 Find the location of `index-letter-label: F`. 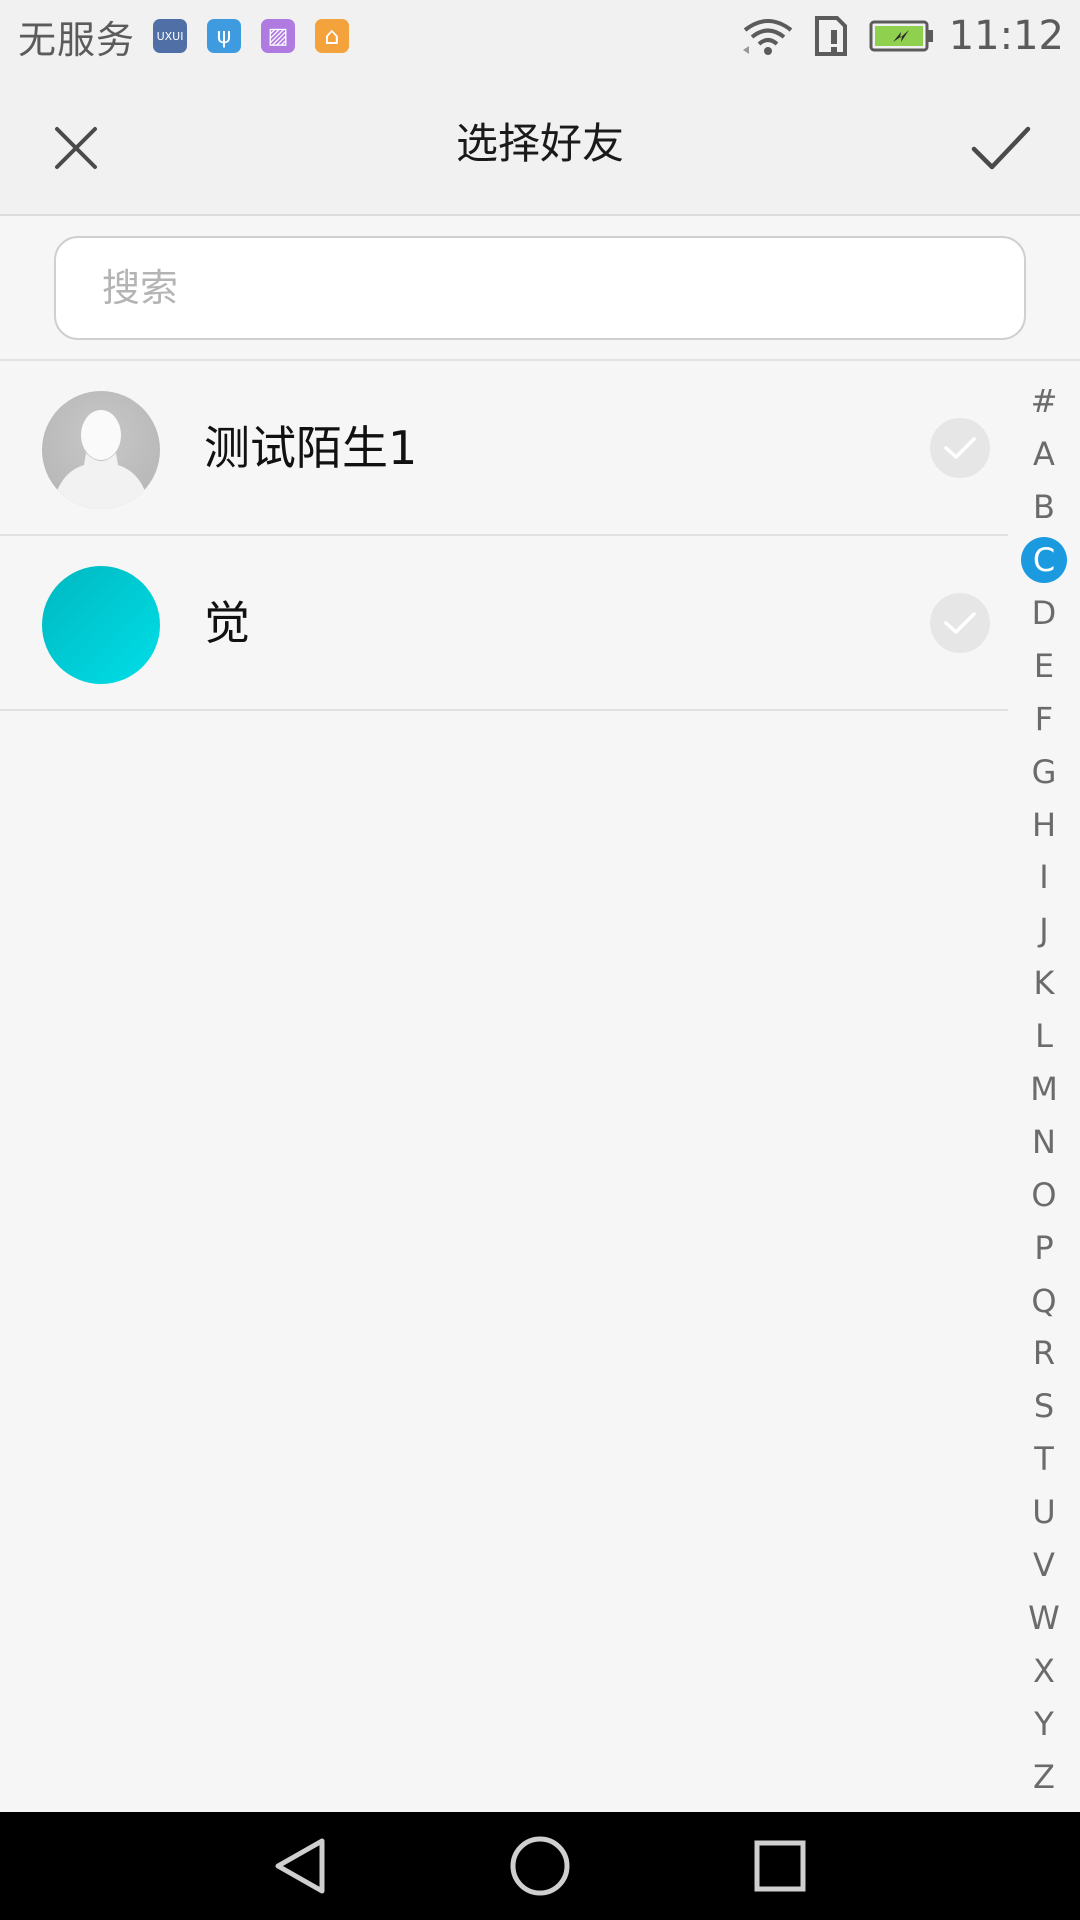

index-letter-label: F is located at coordinates (1044, 718).